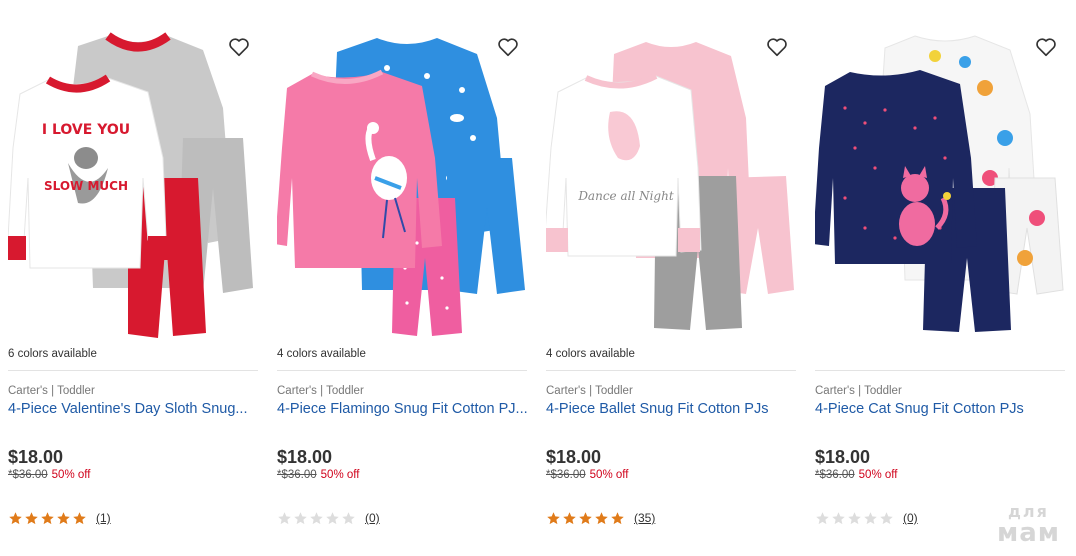 The image size is (1076, 556). Describe the element at coordinates (130, 185) in the screenshot. I see `sloth-pajama-image: I LOVE YOU SLOW MUCH` at that location.